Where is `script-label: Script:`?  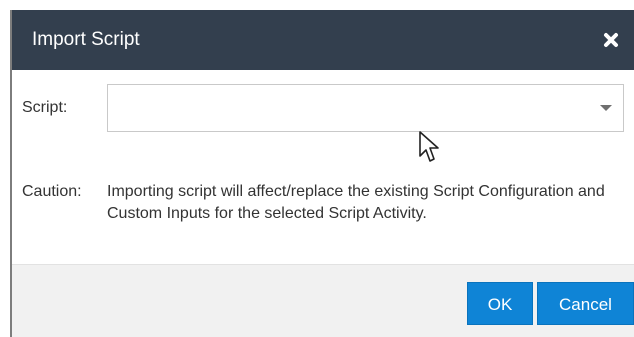
script-label: Script: is located at coordinates (45, 107).